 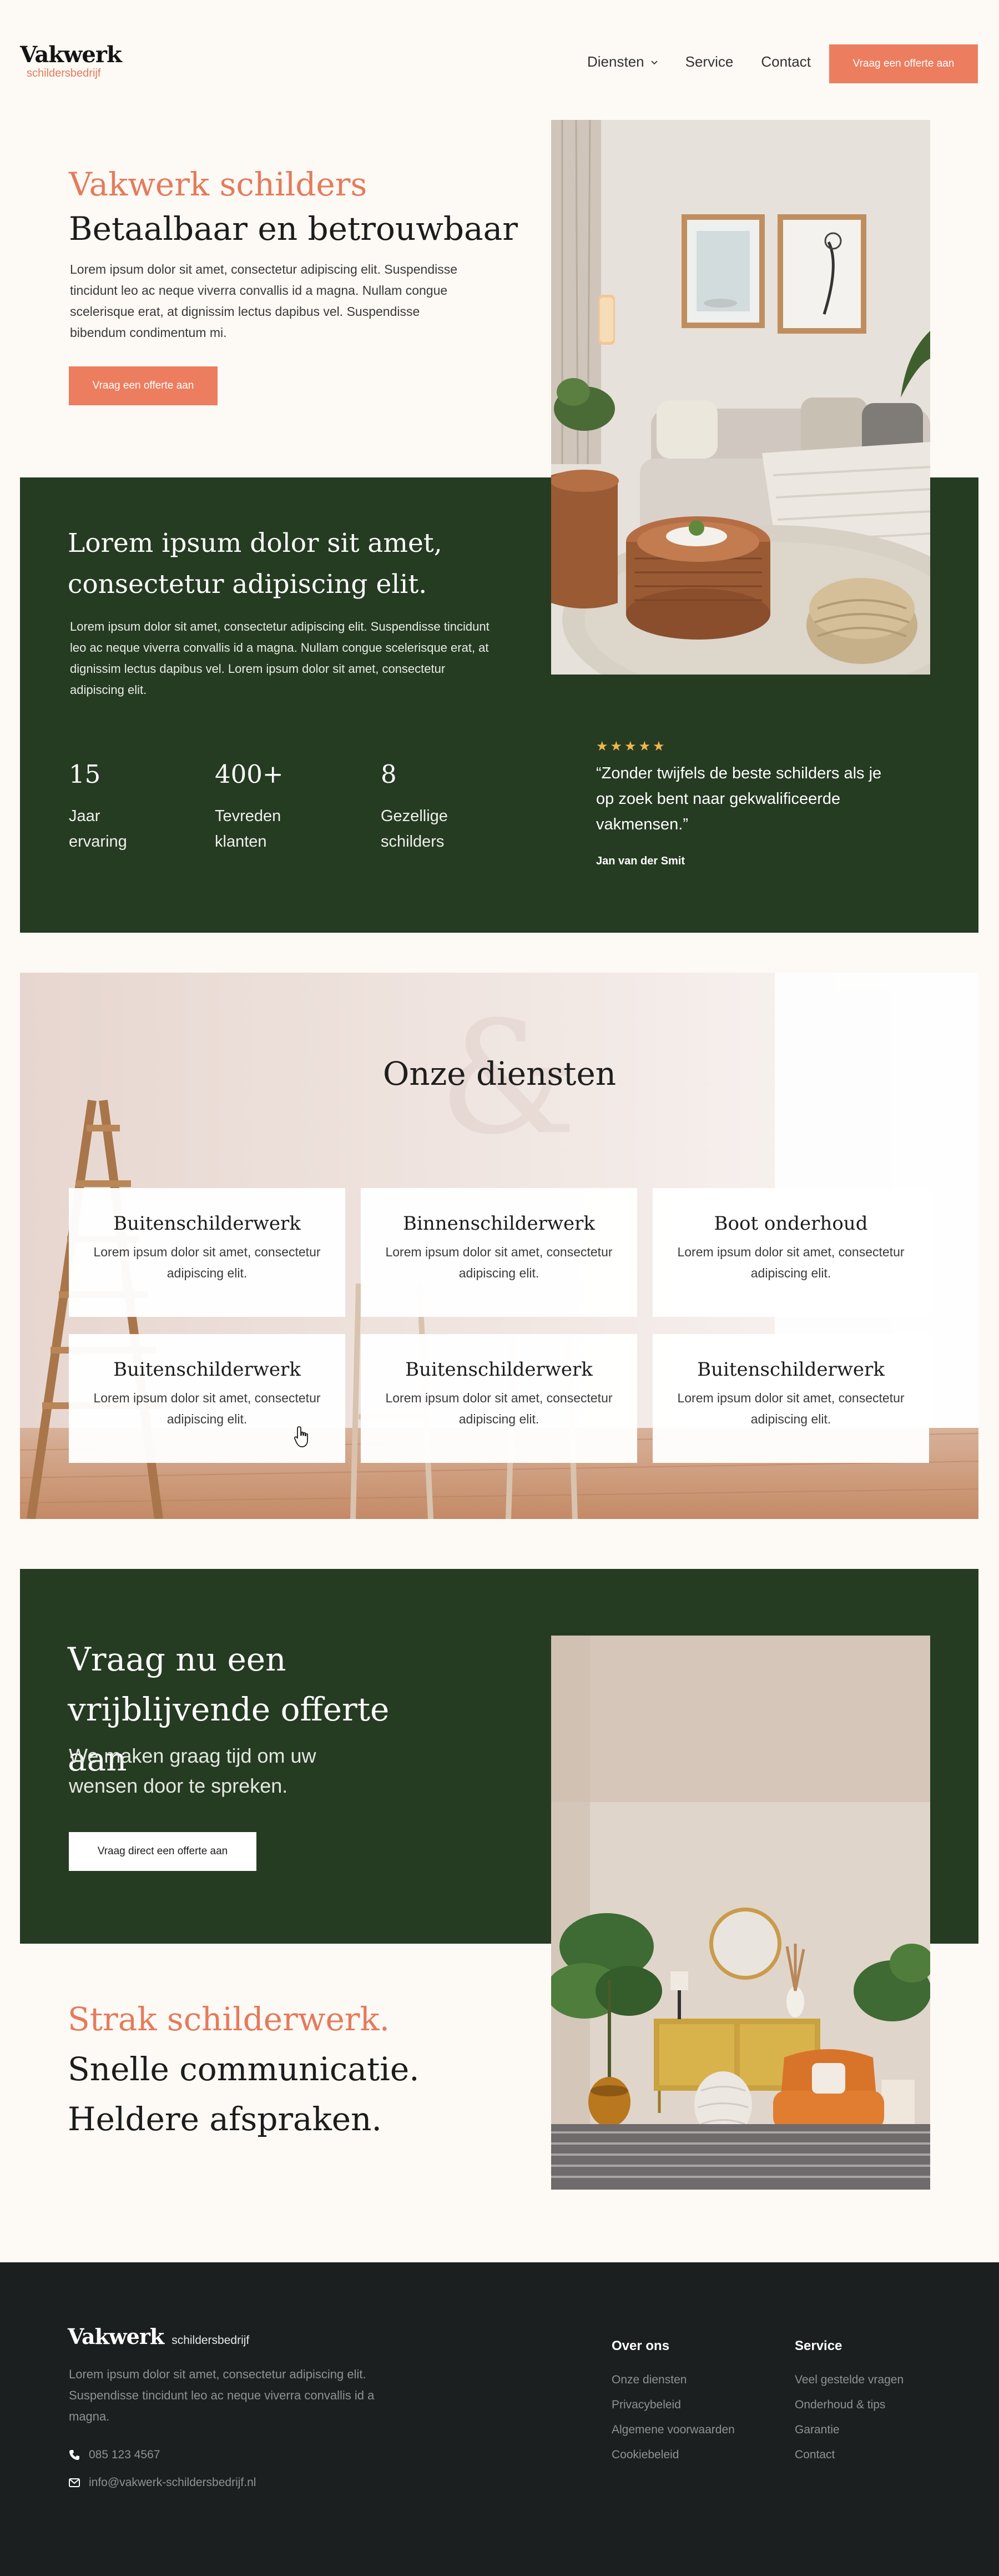 I want to click on footer-logo-wordmark: Vakwerk, so click(x=116, y=2336).